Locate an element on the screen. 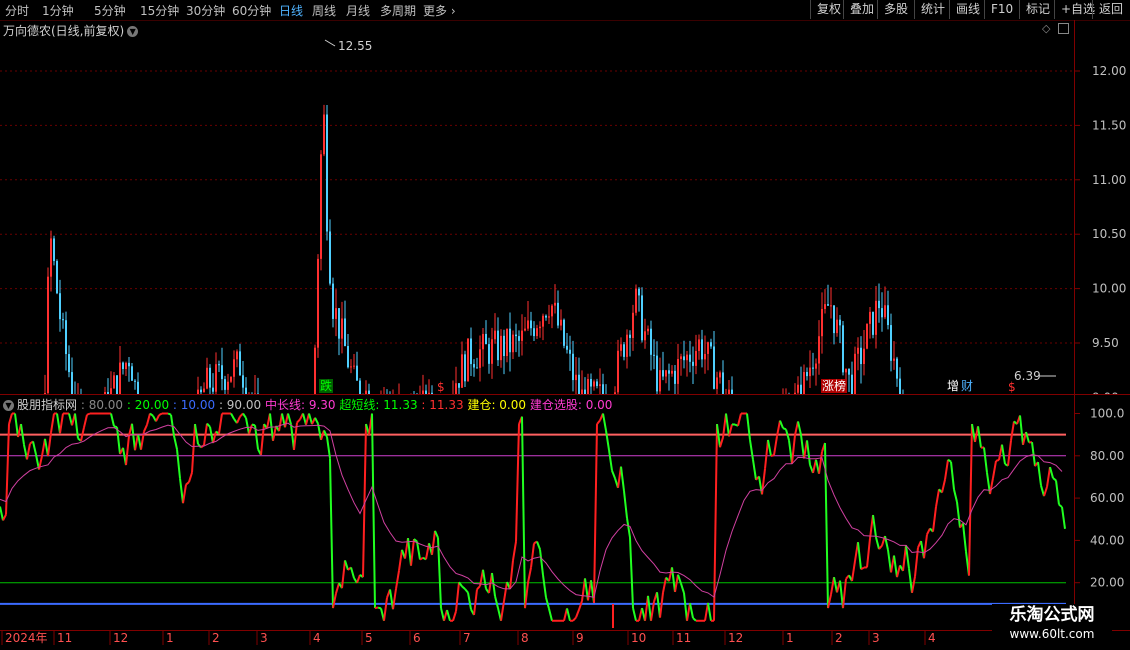 The height and width of the screenshot is (650, 1130). date-axis-label: 10 is located at coordinates (638, 638).